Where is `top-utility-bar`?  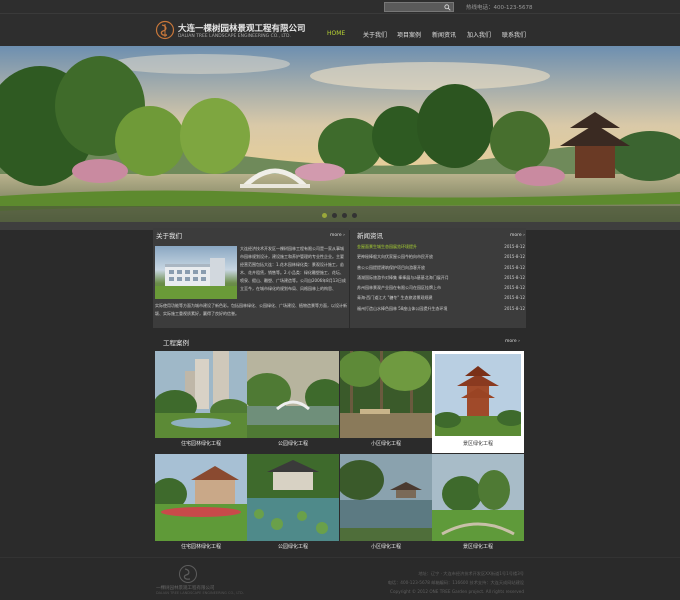 top-utility-bar is located at coordinates (340, 7).